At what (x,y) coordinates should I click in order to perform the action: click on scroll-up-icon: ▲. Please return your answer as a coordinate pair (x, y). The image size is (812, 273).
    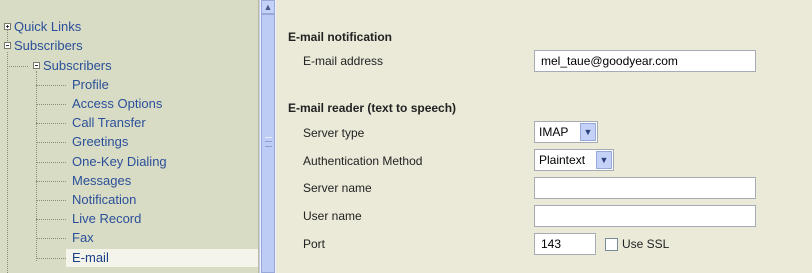
    Looking at the image, I should click on (268, 7).